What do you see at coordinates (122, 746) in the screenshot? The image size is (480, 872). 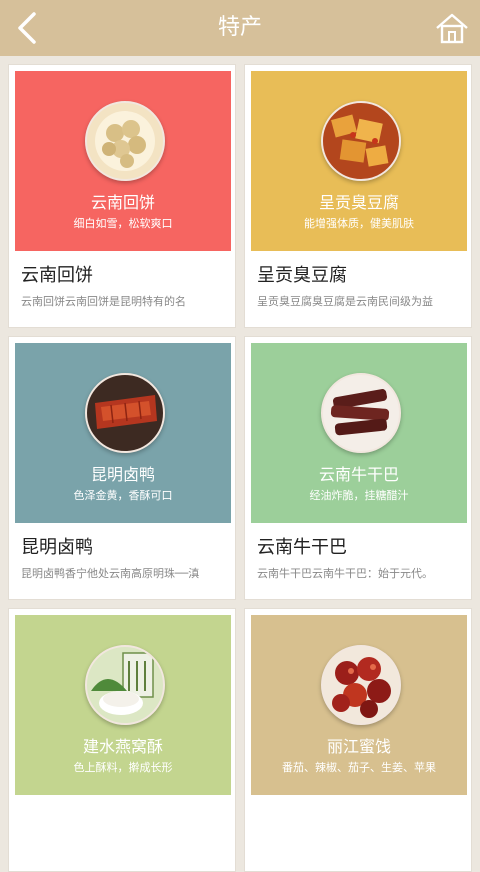 I see `banner-name: 建水燕窝酥` at bounding box center [122, 746].